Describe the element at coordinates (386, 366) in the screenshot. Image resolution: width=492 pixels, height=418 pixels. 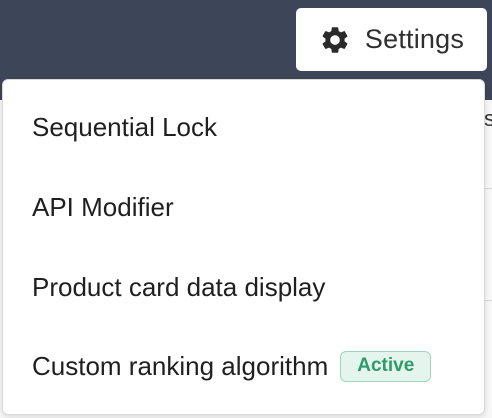
I see `status-badge: Active` at that location.